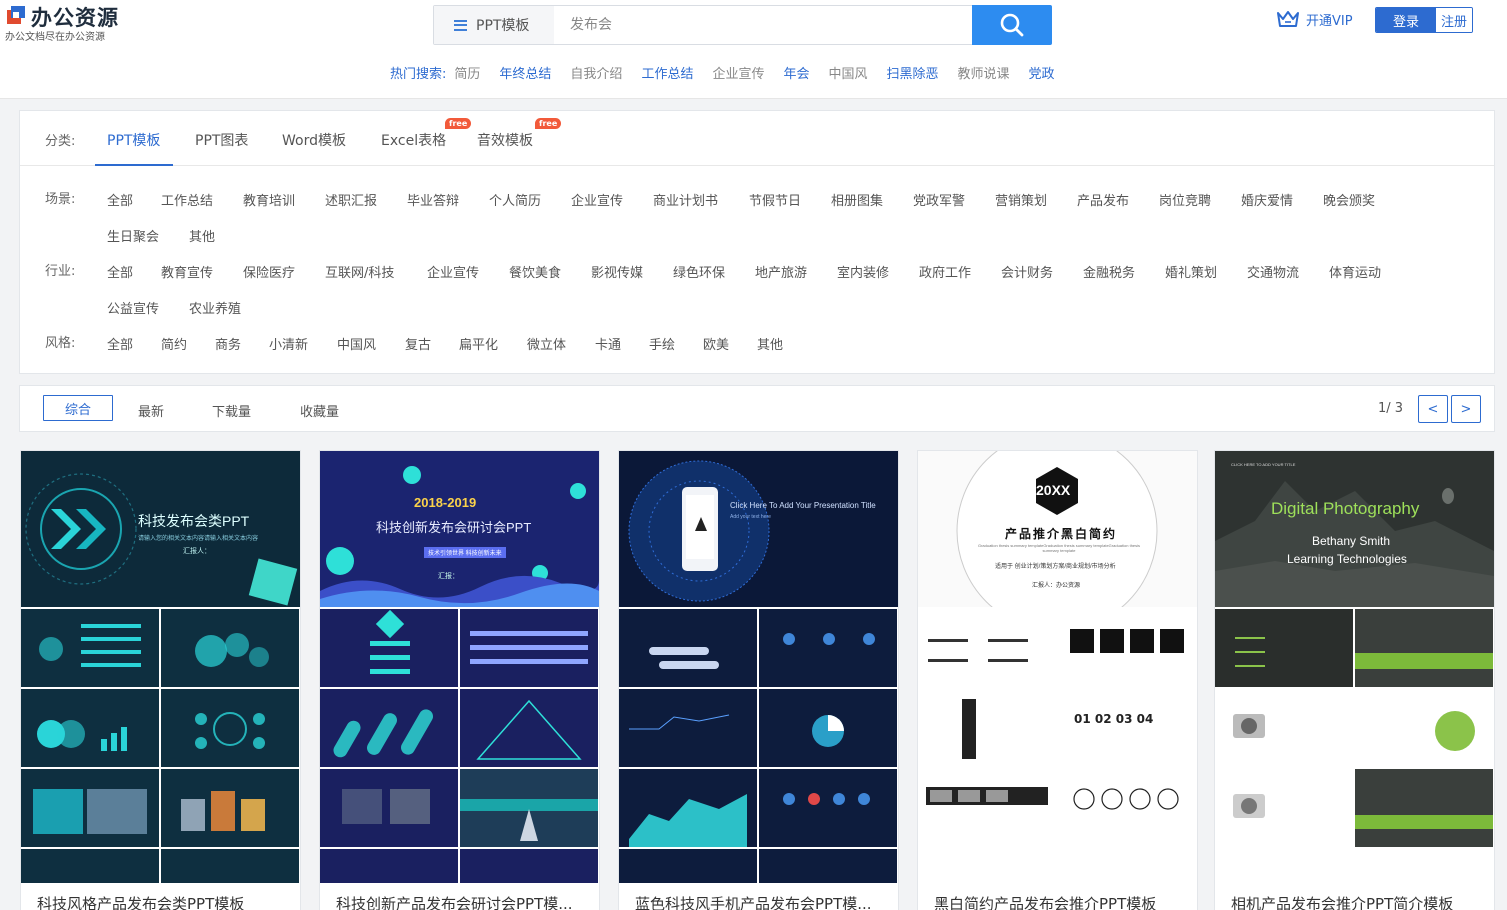  What do you see at coordinates (1185, 199) in the screenshot?
I see `scene-option: 岗位竞聘` at bounding box center [1185, 199].